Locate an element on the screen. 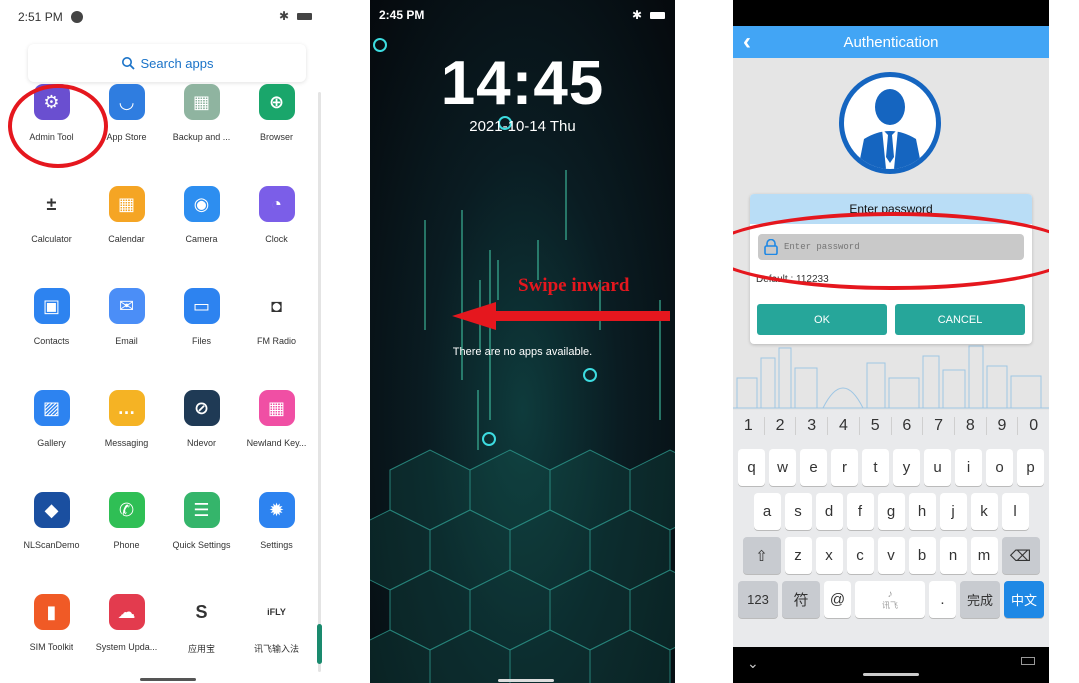 This screenshot has height=683, width=1079. number-key: 7 is located at coordinates (939, 426).